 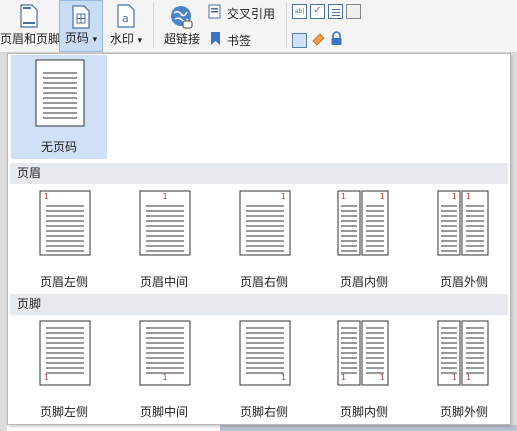 What do you see at coordinates (121, 39) in the screenshot?
I see `watermark-label: 水印` at bounding box center [121, 39].